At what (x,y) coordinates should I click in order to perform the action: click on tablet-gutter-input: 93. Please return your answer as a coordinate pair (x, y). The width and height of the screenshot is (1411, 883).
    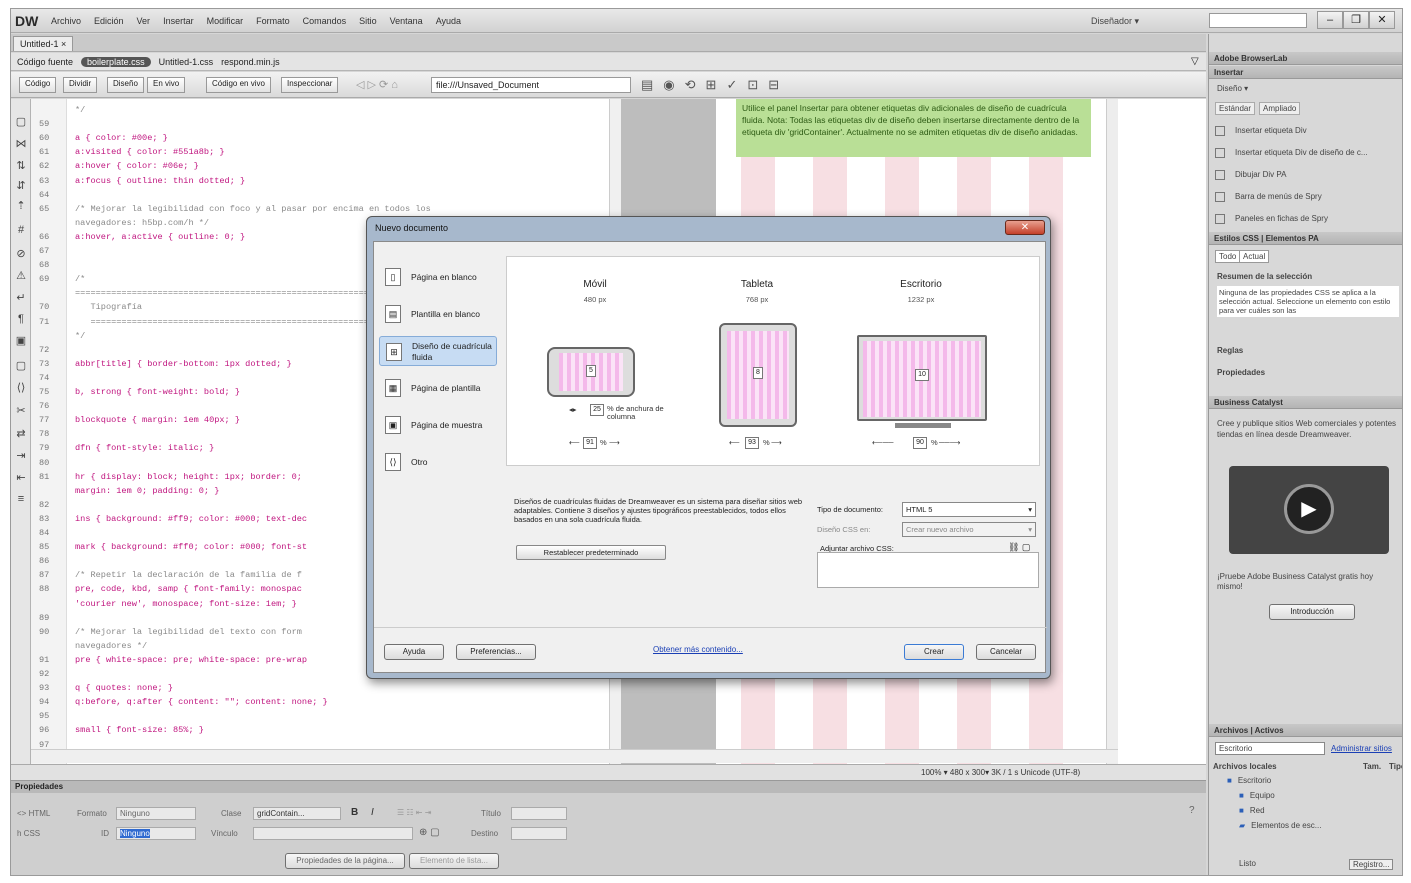
    Looking at the image, I should click on (752, 443).